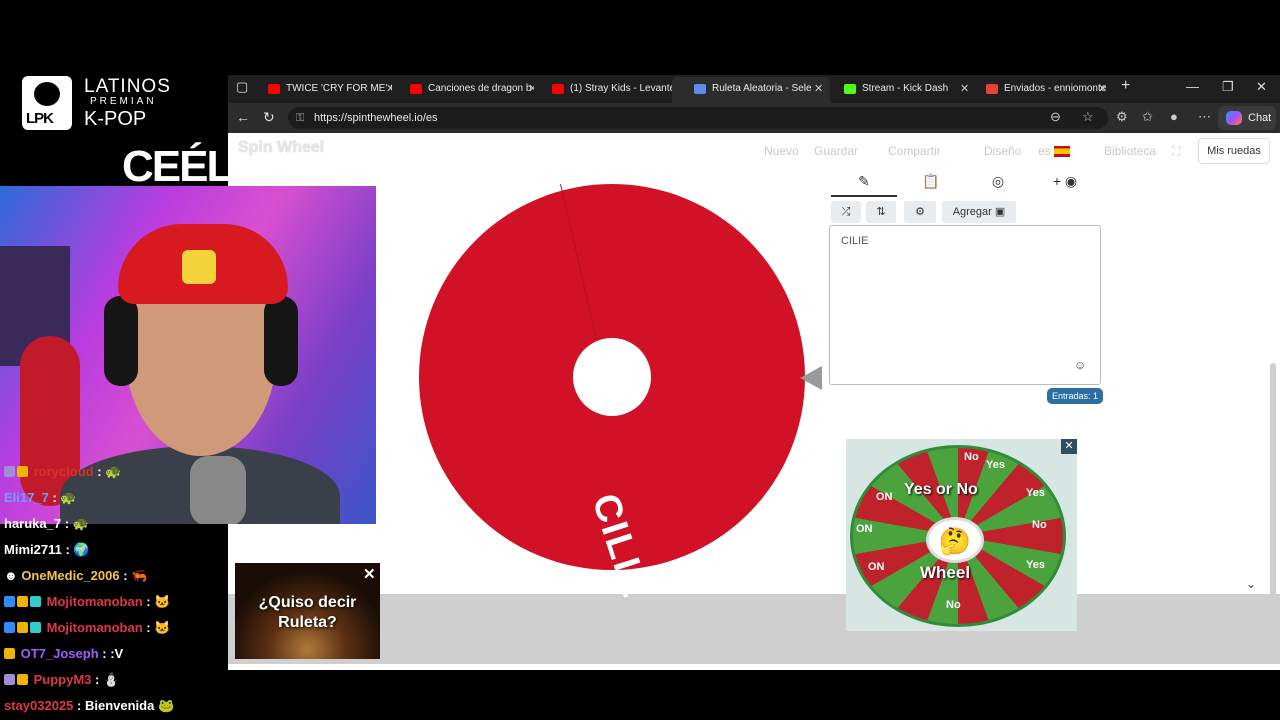  What do you see at coordinates (62, 679) in the screenshot?
I see `chat-username: PuppyM3` at bounding box center [62, 679].